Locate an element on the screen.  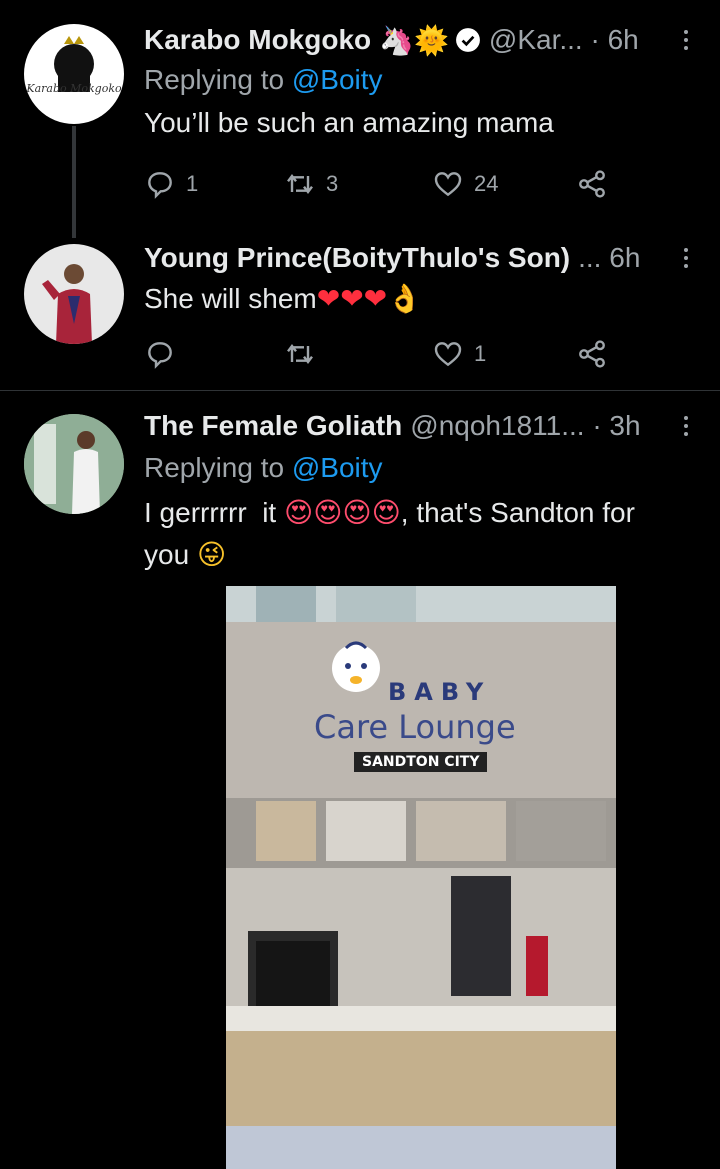
retweet-button is located at coordinates (305, 354).